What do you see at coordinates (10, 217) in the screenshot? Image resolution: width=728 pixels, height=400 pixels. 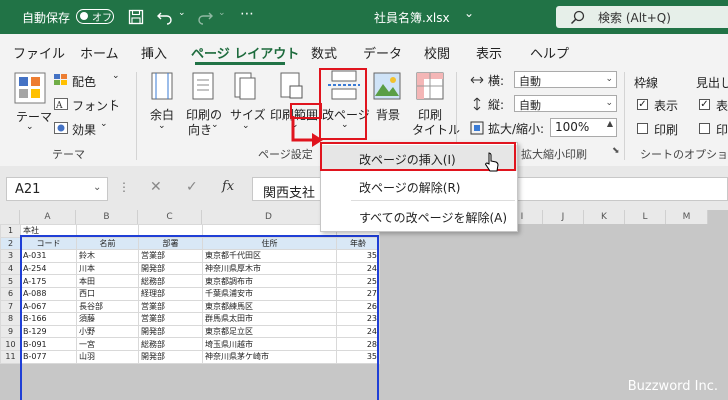 I see `select-all-corner` at bounding box center [10, 217].